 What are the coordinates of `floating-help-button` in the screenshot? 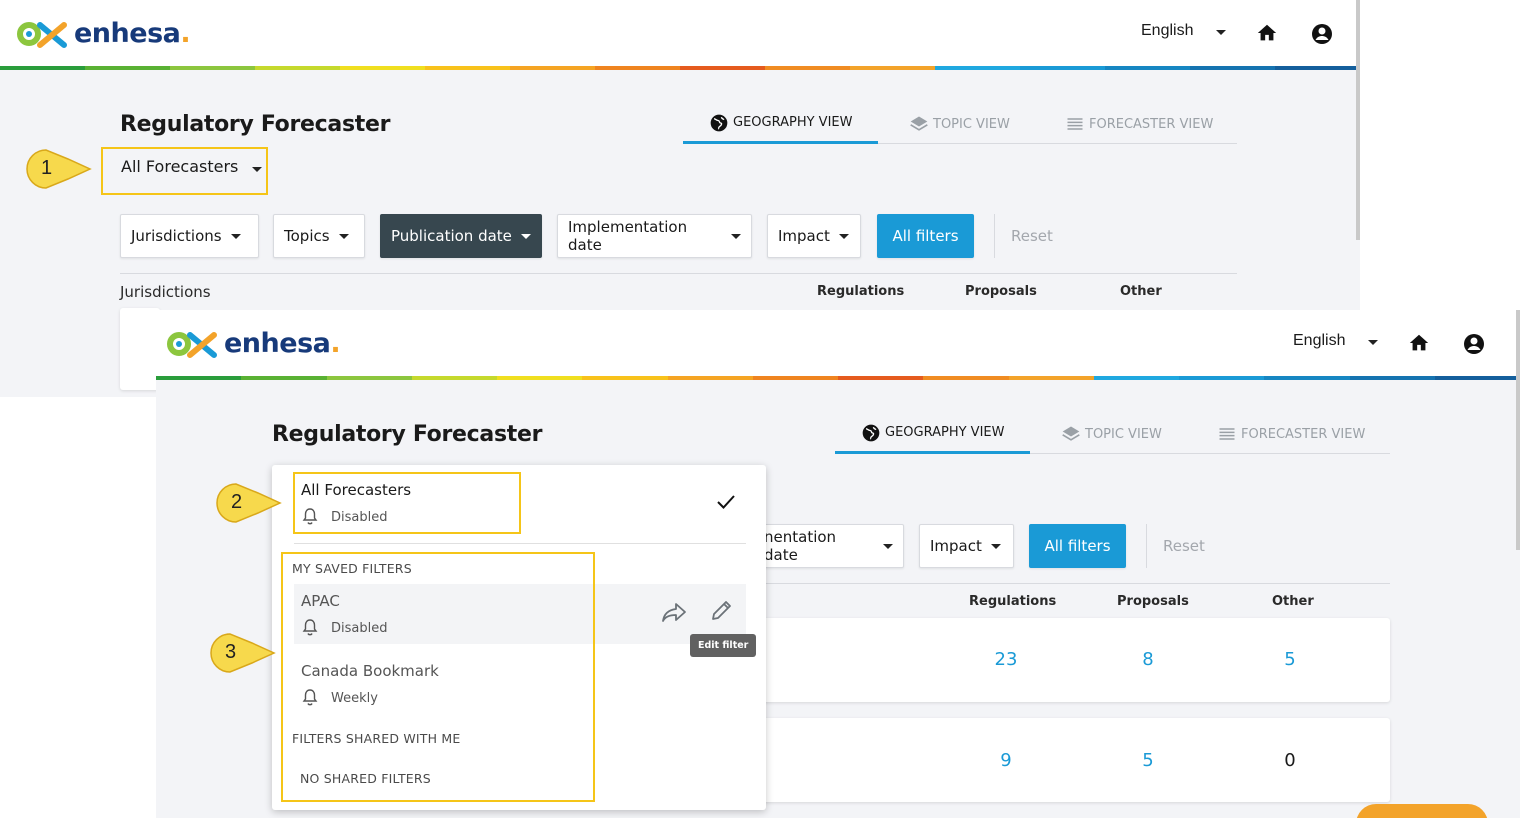 It's located at (1422, 811).